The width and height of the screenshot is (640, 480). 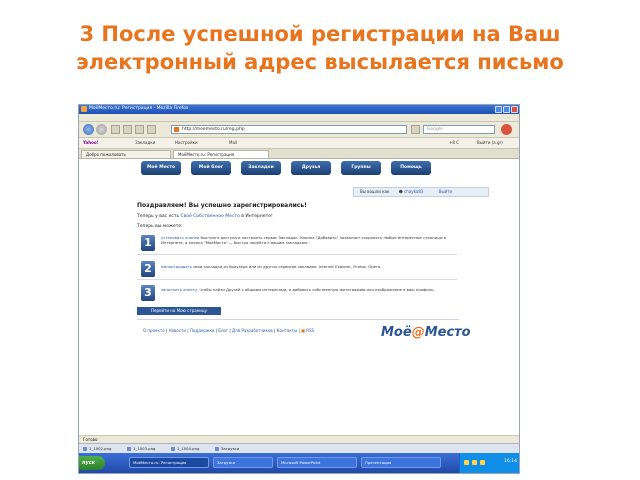 I want to click on search-input: Google, so click(x=459, y=129).